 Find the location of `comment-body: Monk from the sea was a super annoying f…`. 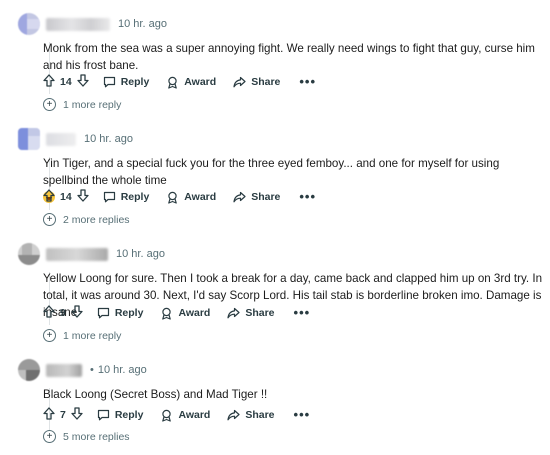

comment-body: Monk from the sea was a super annoying f… is located at coordinates (289, 57).